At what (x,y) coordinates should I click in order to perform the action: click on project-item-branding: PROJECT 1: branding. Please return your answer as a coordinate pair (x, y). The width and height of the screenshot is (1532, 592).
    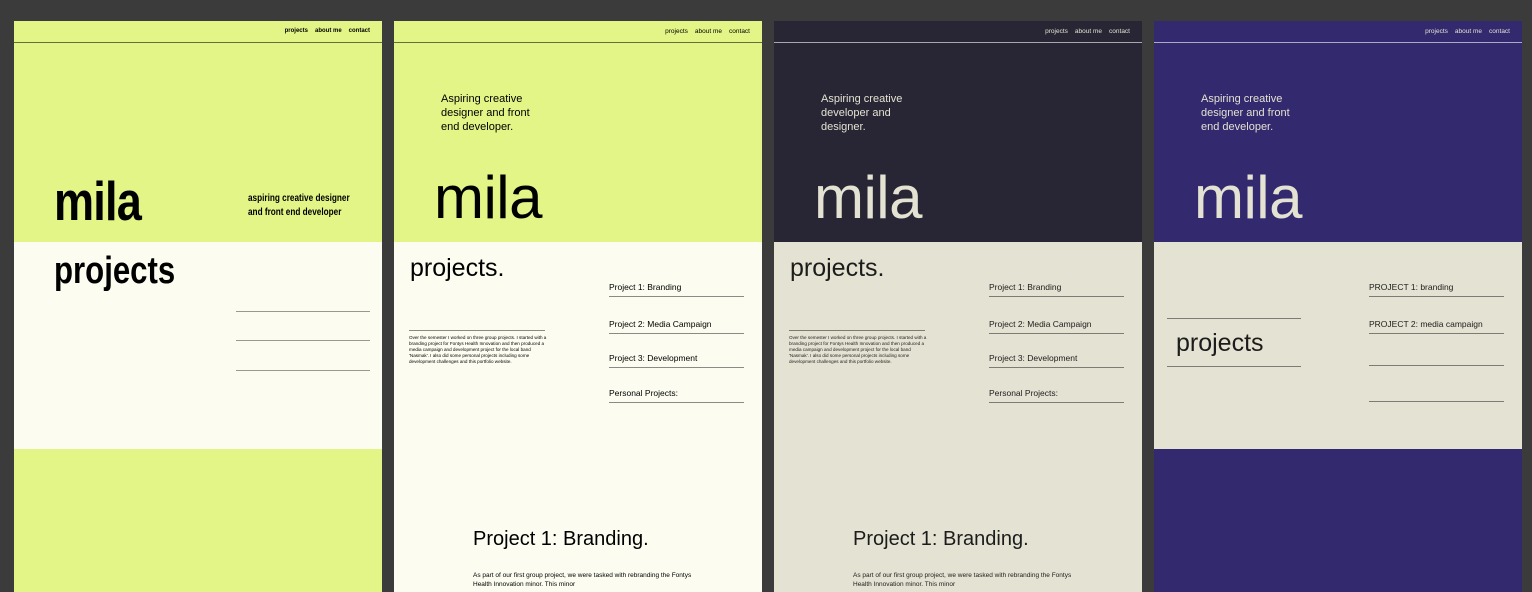
    Looking at the image, I should click on (1436, 289).